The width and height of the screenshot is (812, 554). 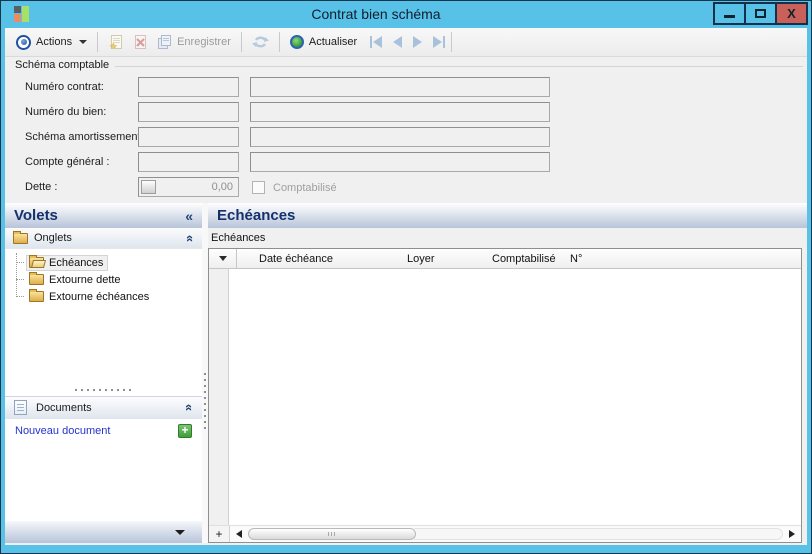 What do you see at coordinates (400, 162) in the screenshot?
I see `compte-general-name-input` at bounding box center [400, 162].